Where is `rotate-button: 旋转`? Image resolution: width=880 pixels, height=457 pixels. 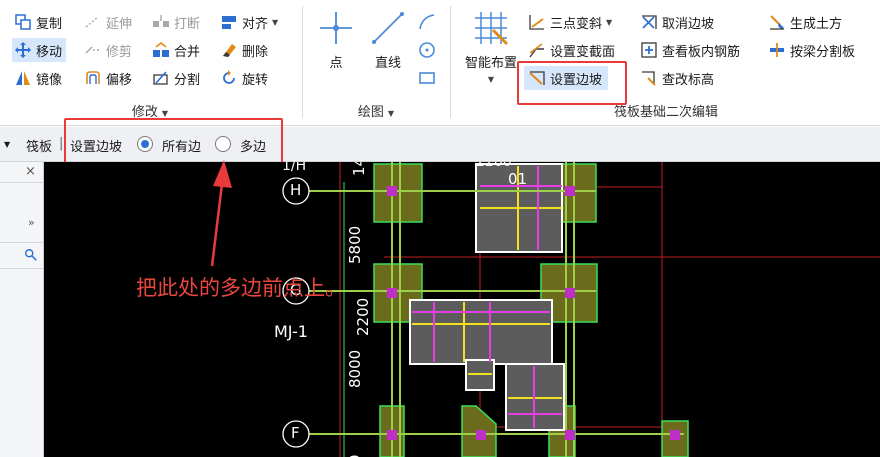 rotate-button: 旋转 is located at coordinates (244, 78).